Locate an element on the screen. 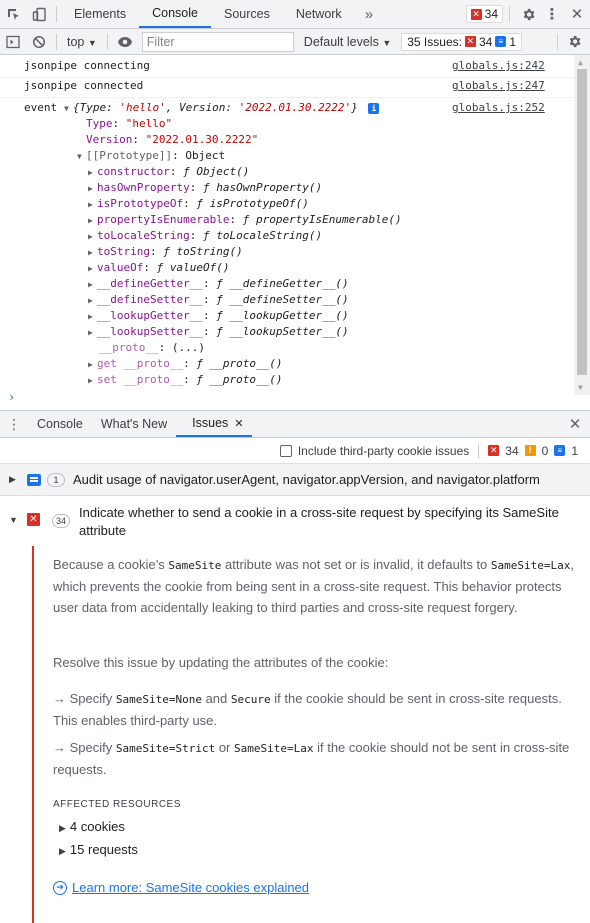 The width and height of the screenshot is (590, 923). prototype-member: ▶ __defineSetter__: ƒ __defineSetter__() is located at coordinates (218, 300).